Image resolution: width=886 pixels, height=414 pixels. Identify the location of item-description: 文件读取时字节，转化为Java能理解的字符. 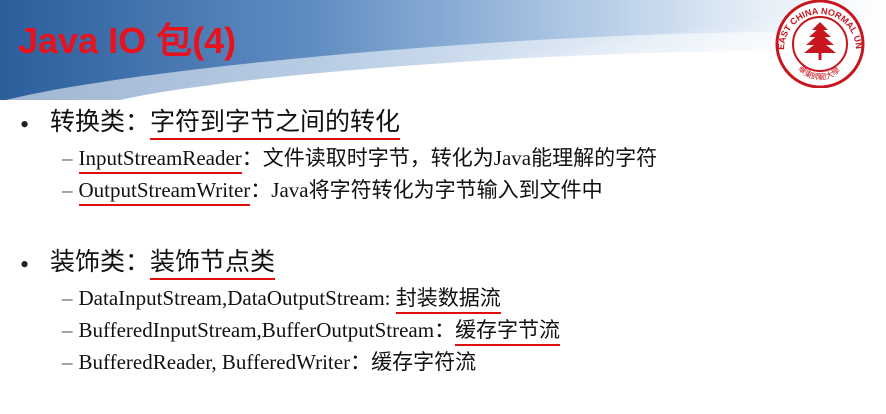
(460, 158).